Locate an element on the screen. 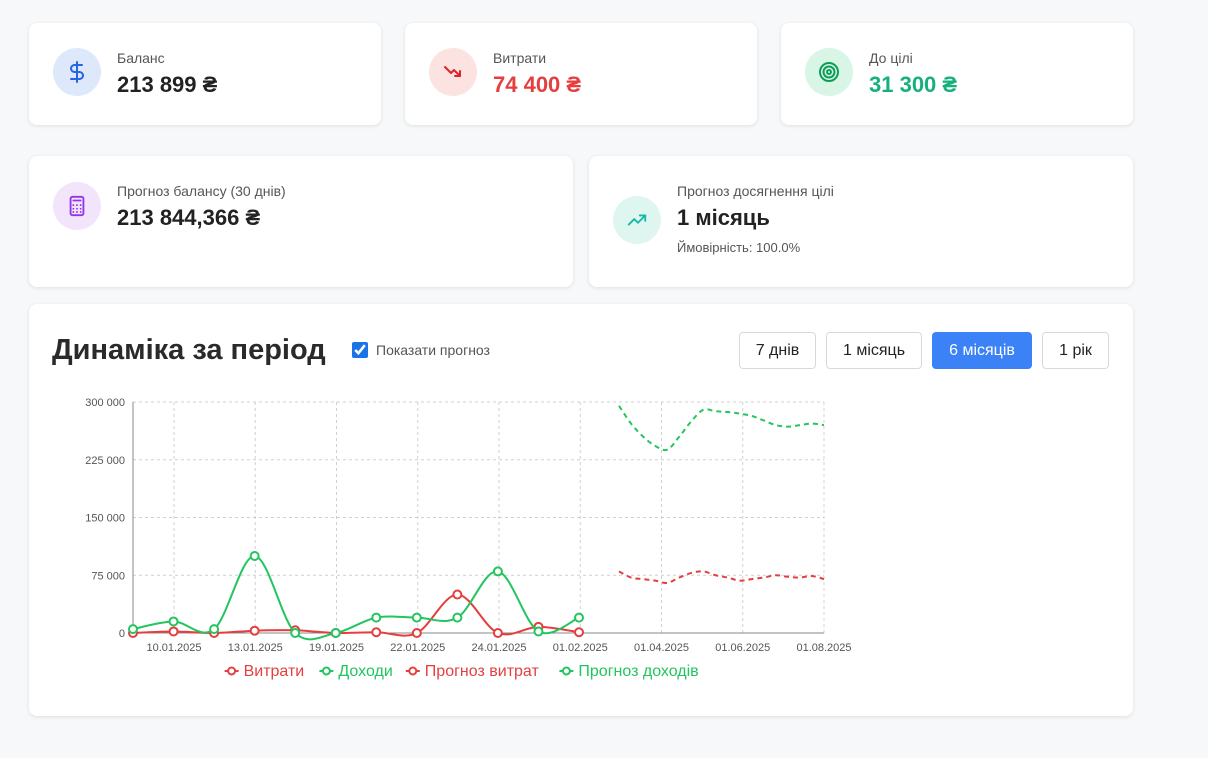 Image resolution: width=1208 pixels, height=758 pixels. period-button-1-month: 1 місяць is located at coordinates (874, 350).